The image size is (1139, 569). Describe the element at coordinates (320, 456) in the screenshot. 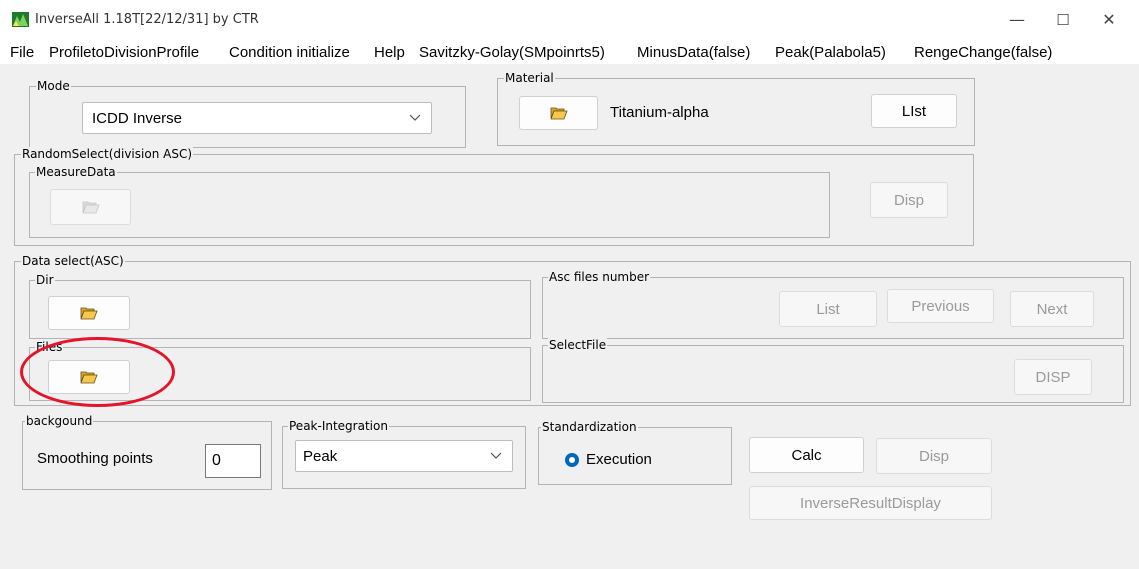

I see `peak-integration-value: Peak` at that location.